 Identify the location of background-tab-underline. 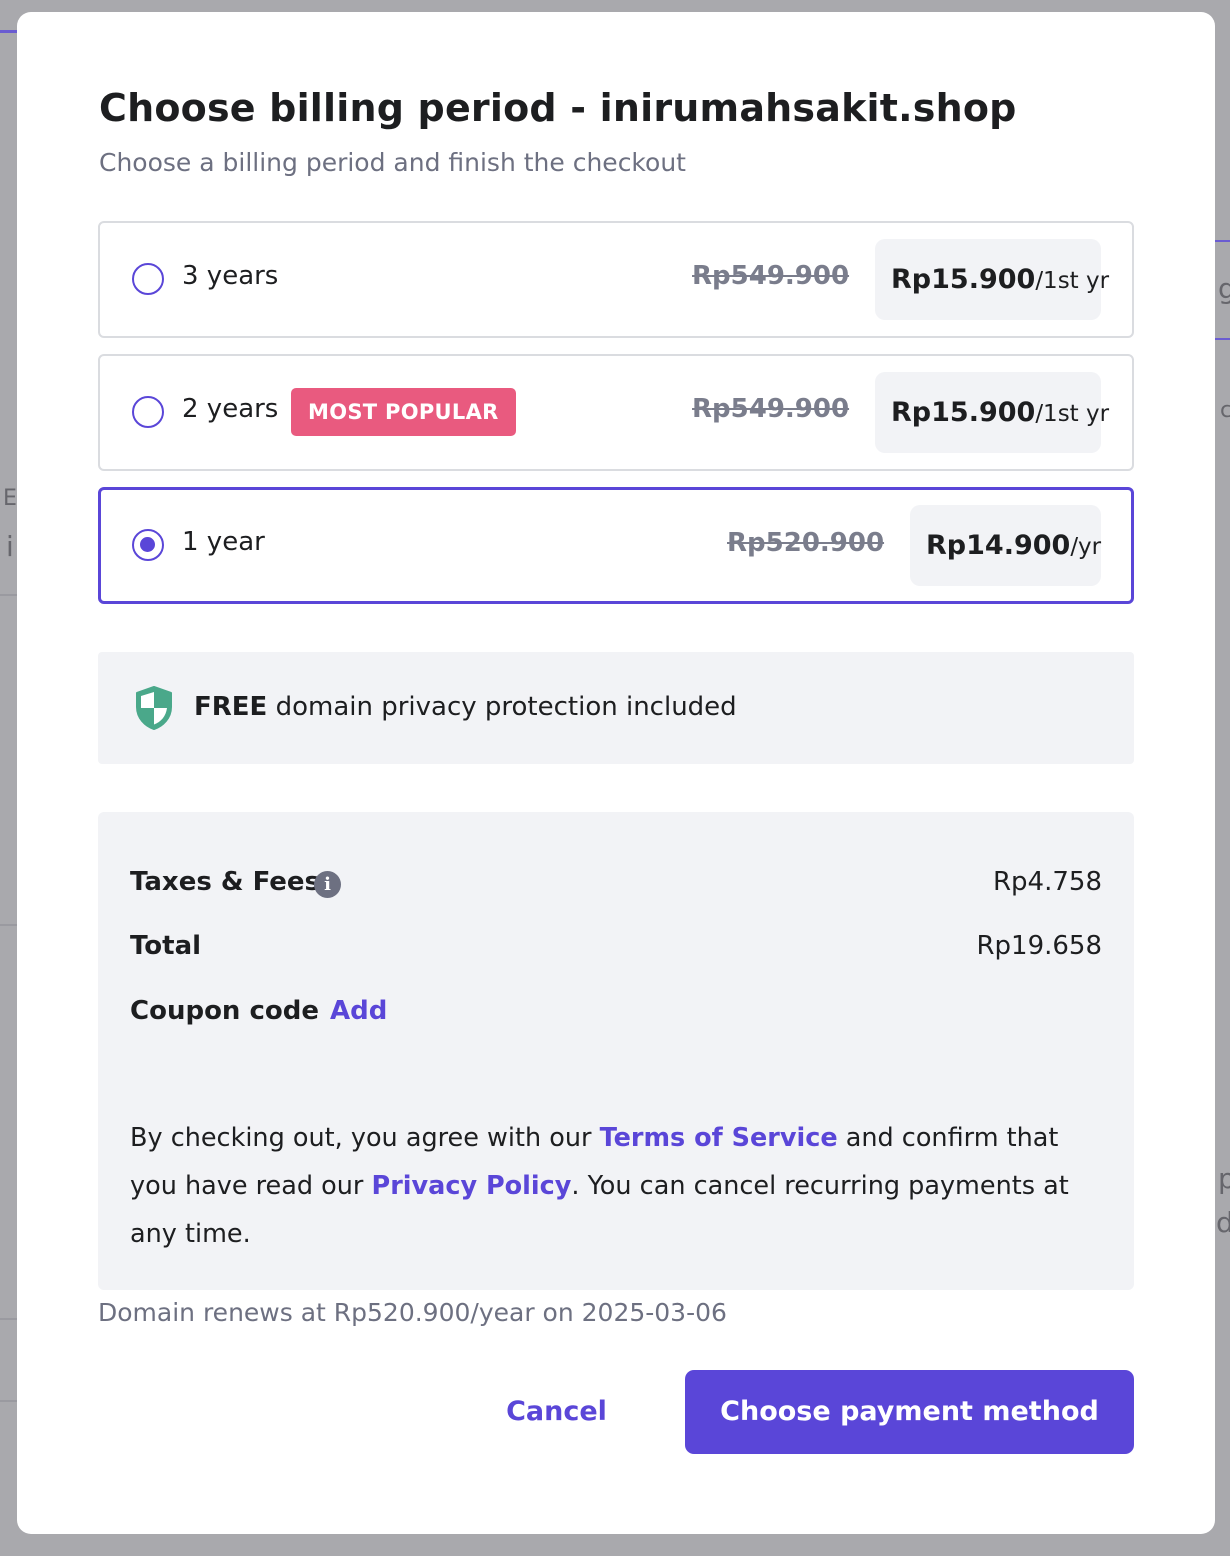
(8, 31).